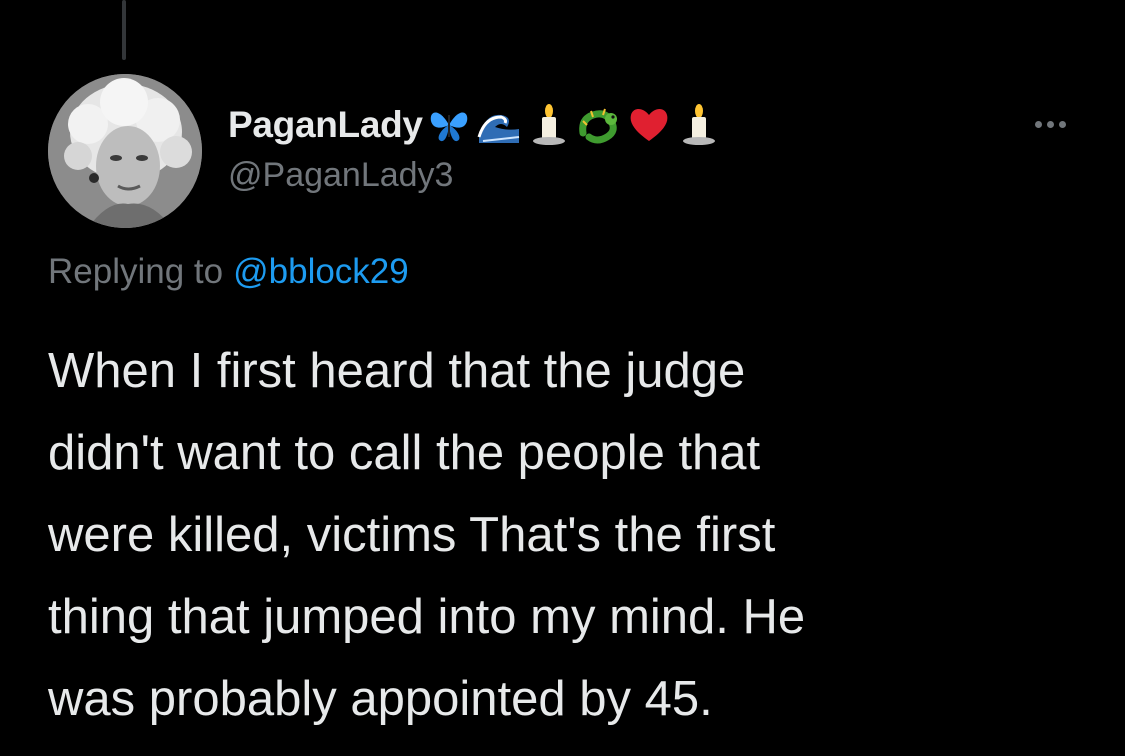 This screenshot has height=756, width=1125. What do you see at coordinates (599, 125) in the screenshot?
I see `dragon-emoji-icon` at bounding box center [599, 125].